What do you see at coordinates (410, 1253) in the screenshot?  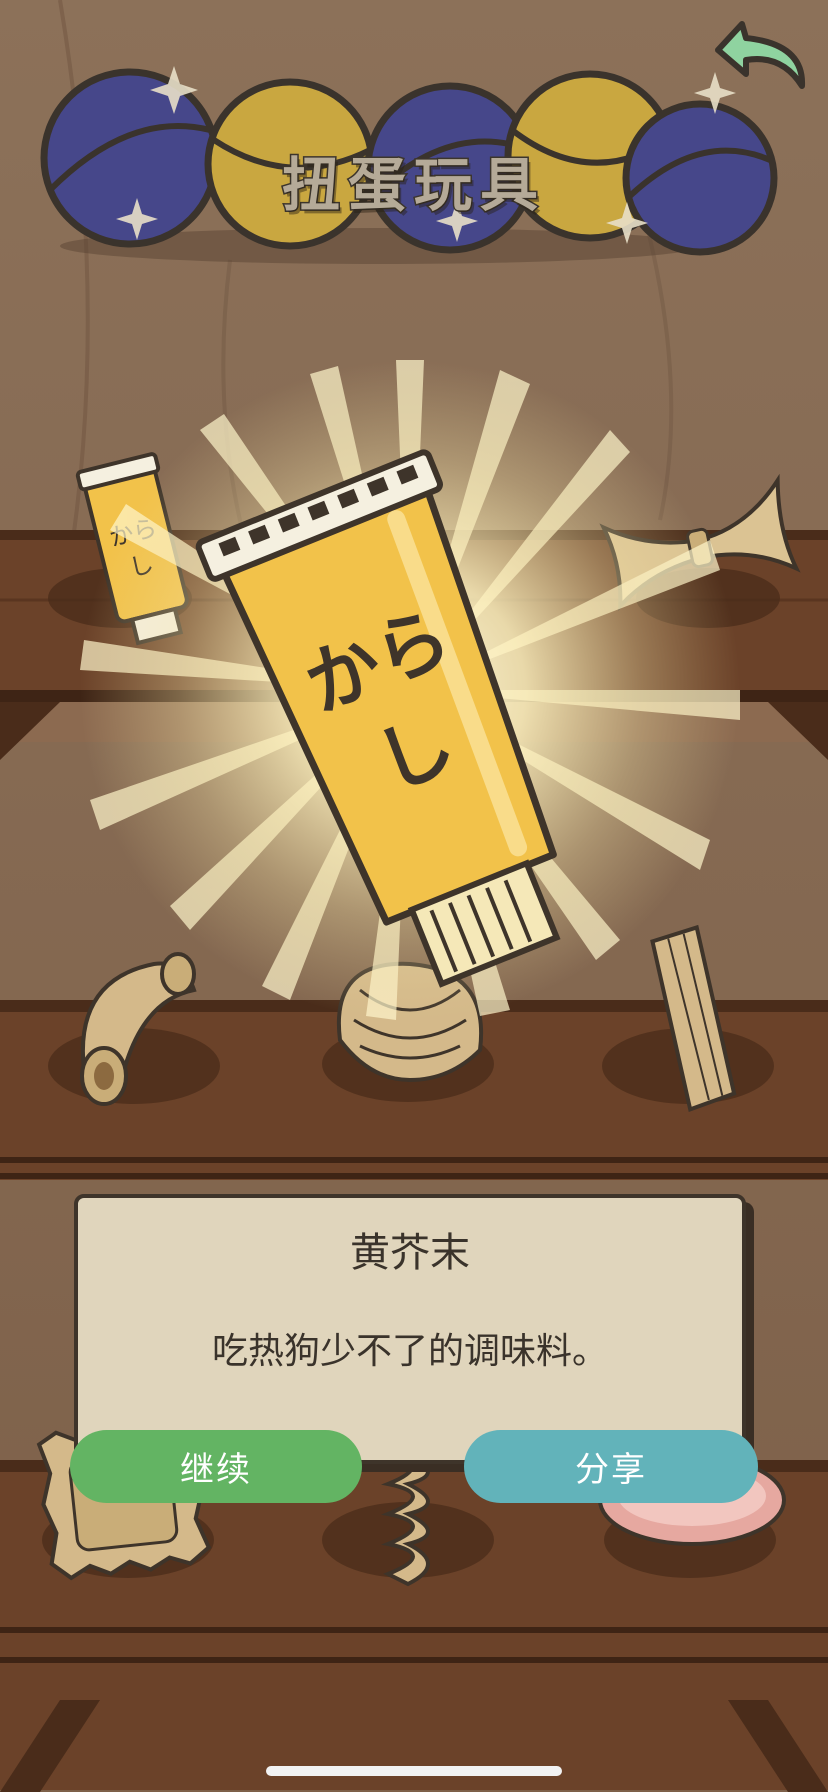 I see `item-name: 黄芥末` at bounding box center [410, 1253].